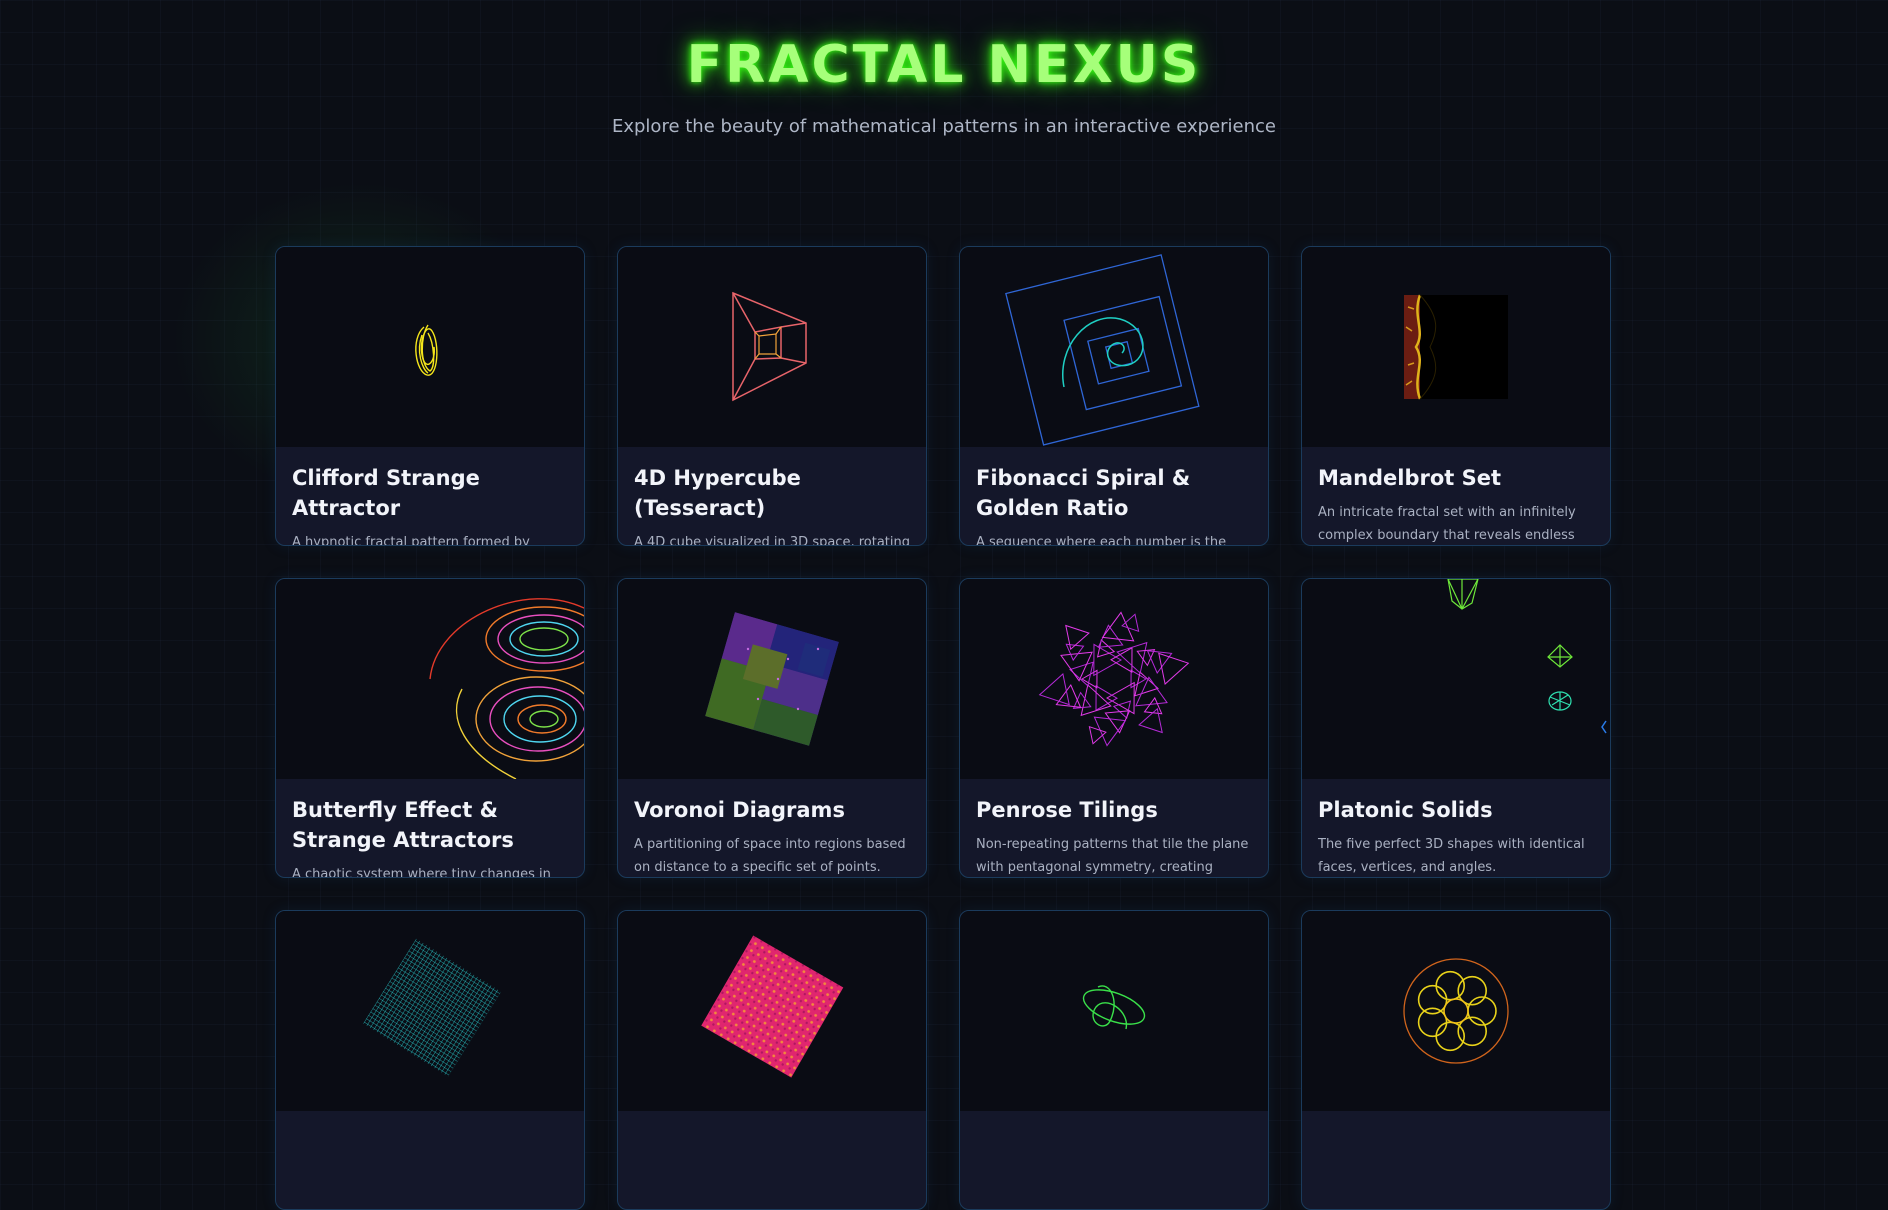  I want to click on card-knot, so click(1114, 1060).